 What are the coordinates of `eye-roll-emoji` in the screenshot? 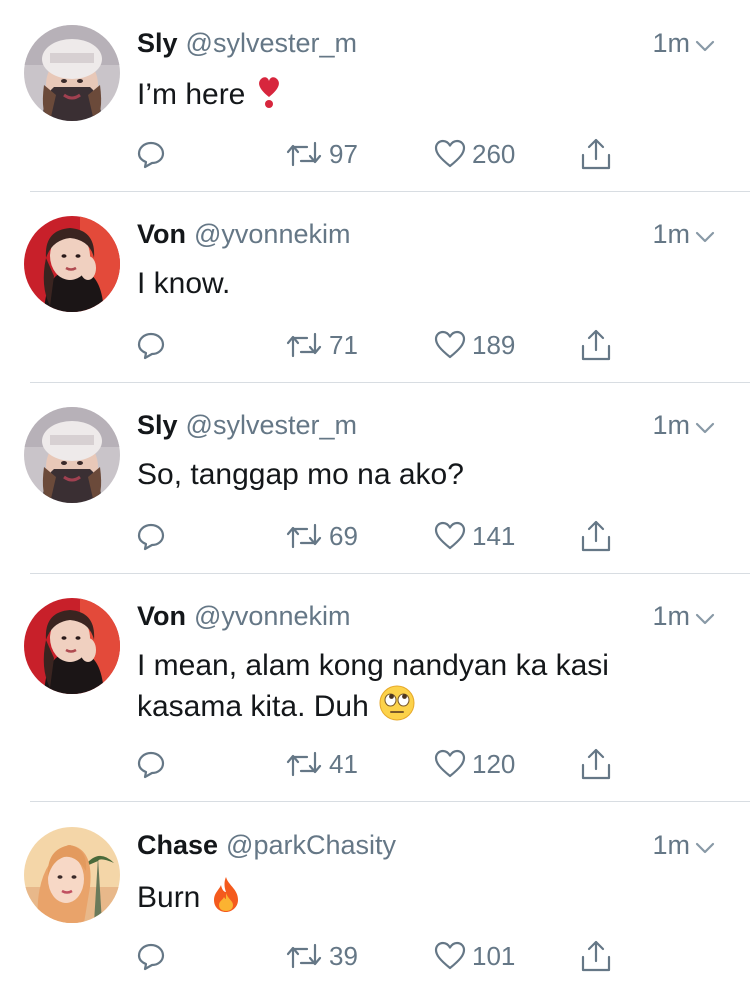 It's located at (397, 708).